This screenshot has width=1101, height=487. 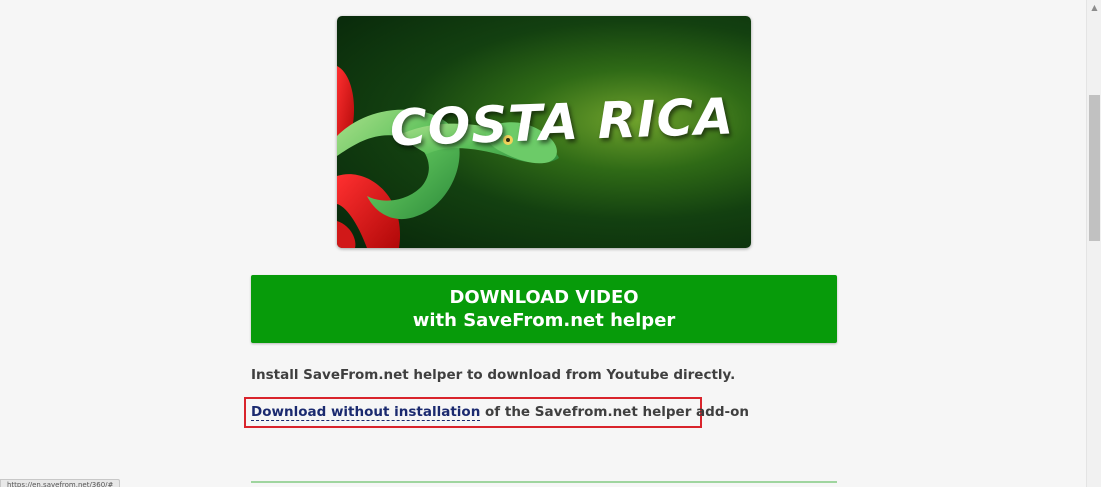 What do you see at coordinates (544, 309) in the screenshot?
I see `download-video-button: DOWNLOAD VIDEO with SaveFrom.net helper` at bounding box center [544, 309].